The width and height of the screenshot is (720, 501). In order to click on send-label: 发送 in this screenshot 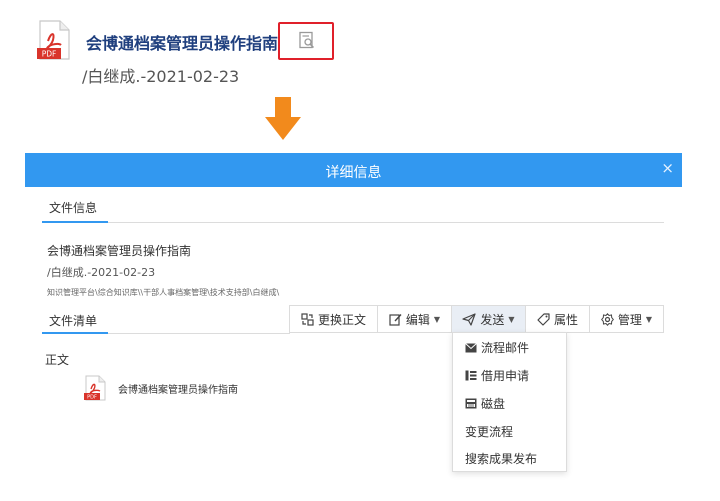, I will do `click(492, 319)`.